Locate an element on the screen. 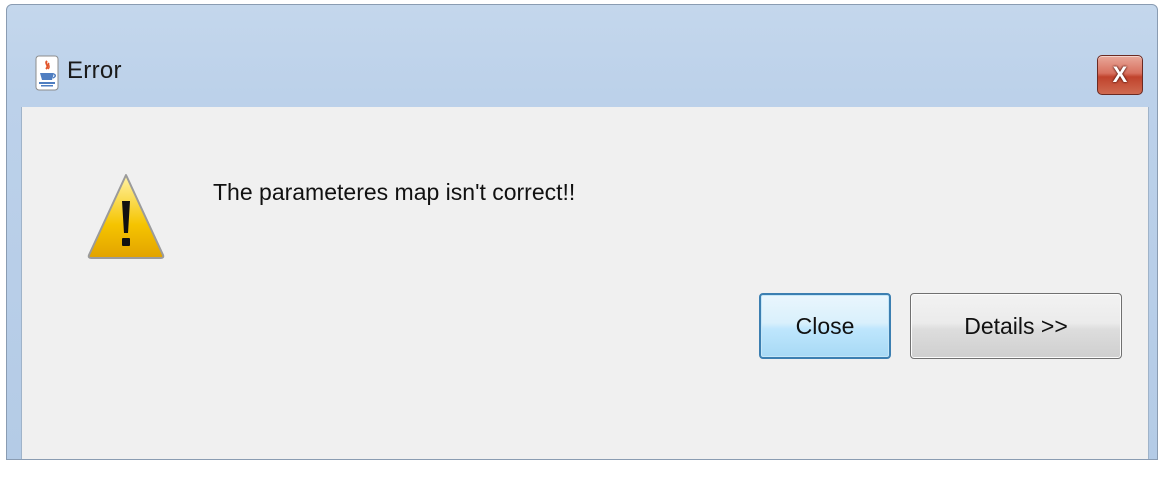 The image size is (1161, 482). details-button: Details >> is located at coordinates (1016, 326).